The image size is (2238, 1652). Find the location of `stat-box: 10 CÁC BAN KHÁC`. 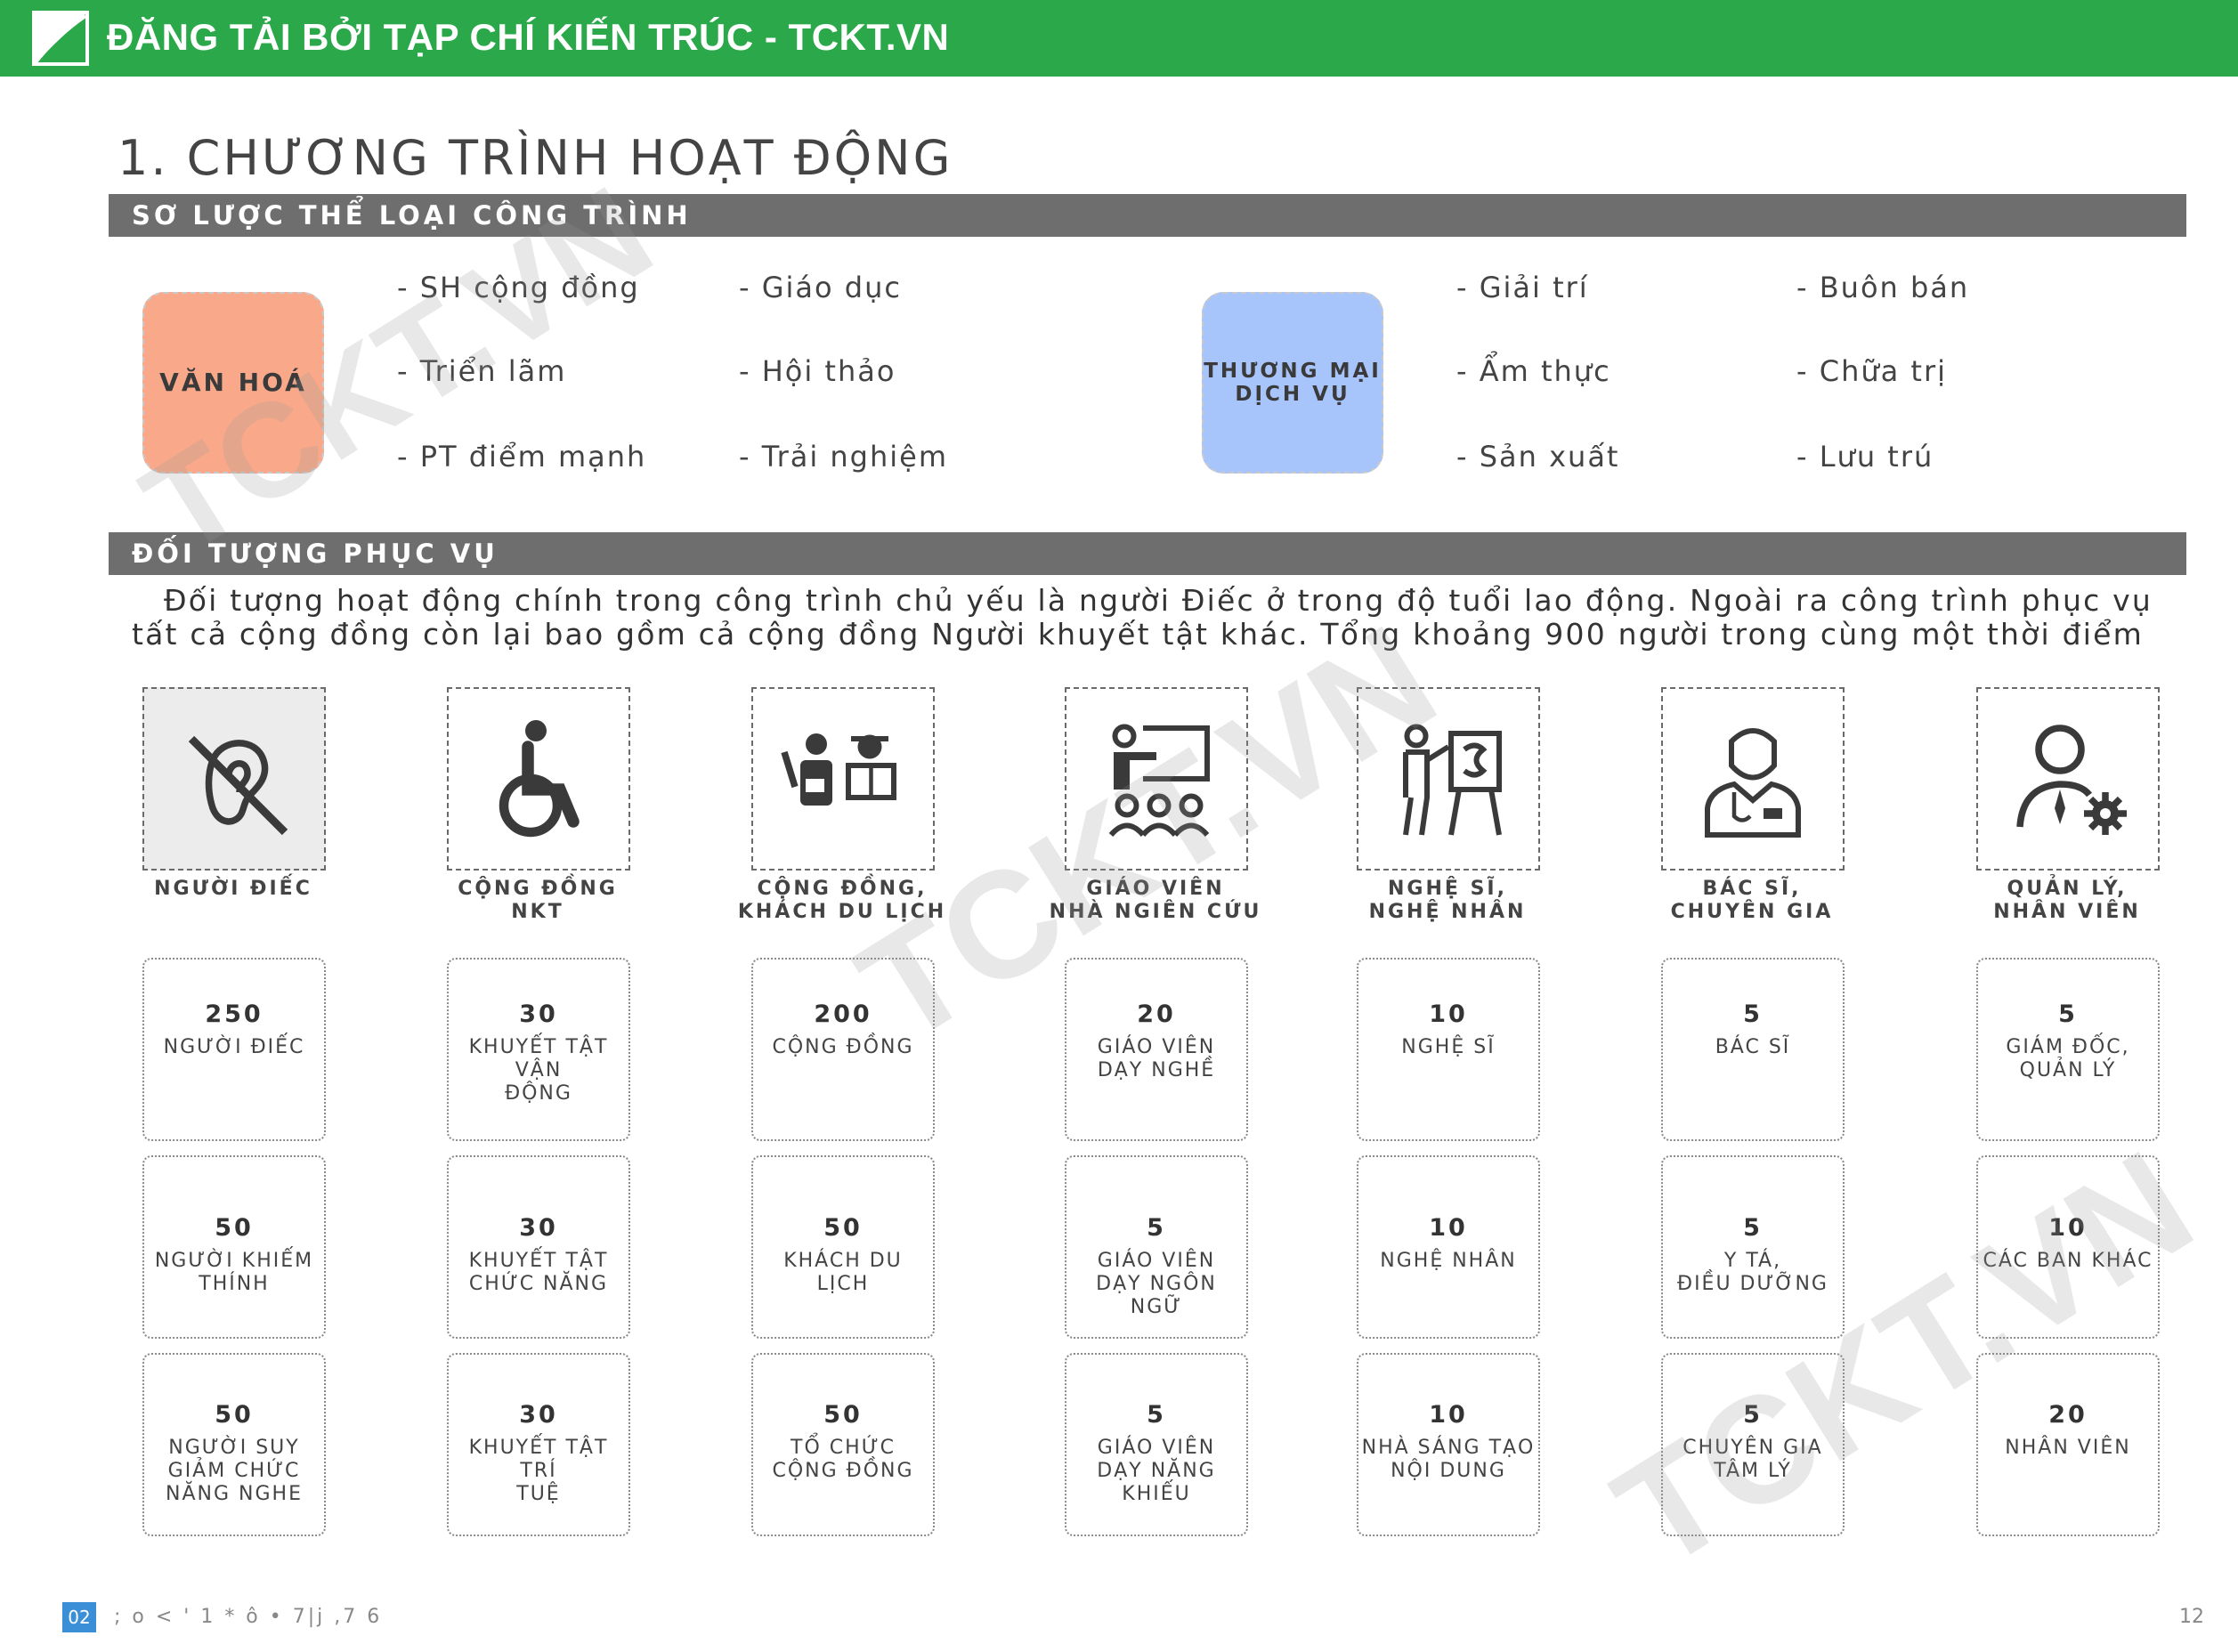

stat-box: 10 CÁC BAN KHÁC is located at coordinates (2068, 1247).